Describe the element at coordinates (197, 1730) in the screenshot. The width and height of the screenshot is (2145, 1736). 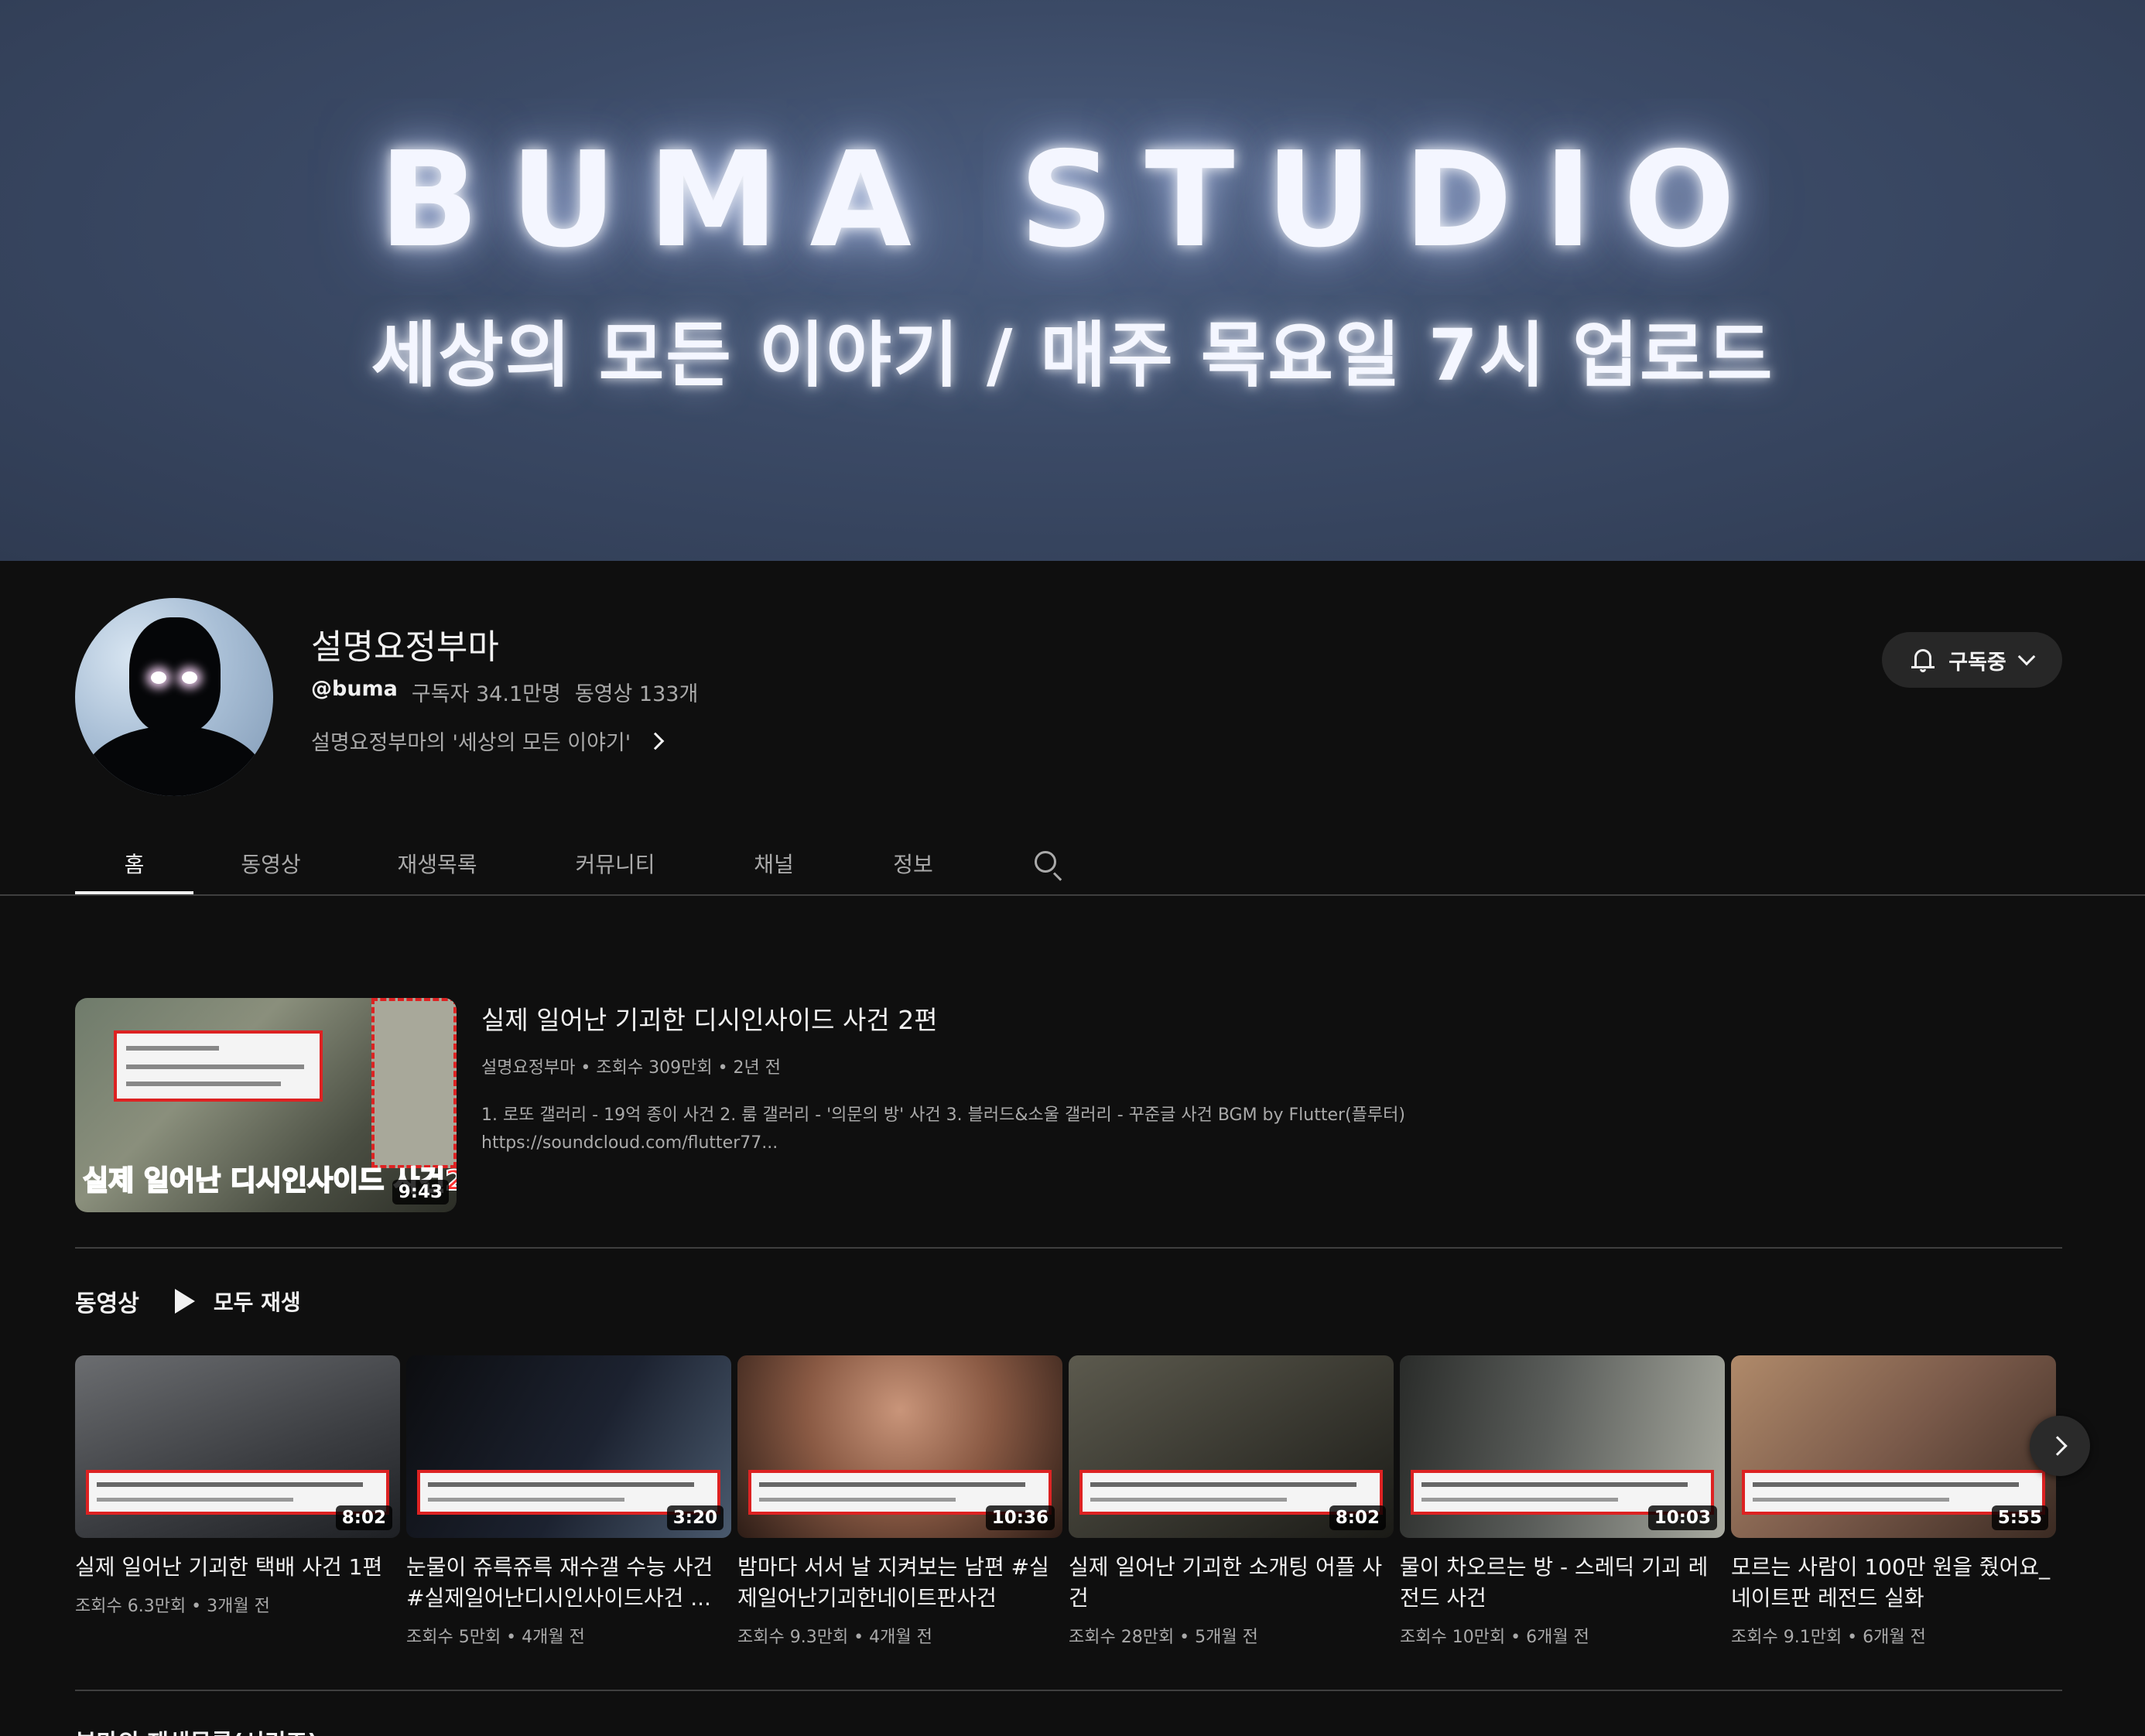
I see `playlists-section-title: 부마의 재생목록(시리즈)` at that location.